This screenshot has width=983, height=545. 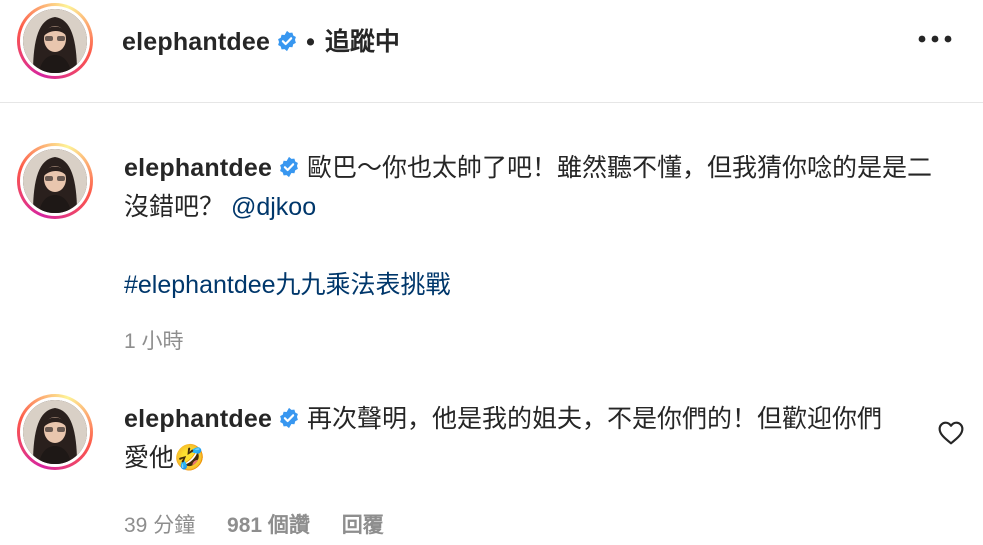 I want to click on header-user-line: elephantdee • 追蹤中, so click(x=261, y=40).